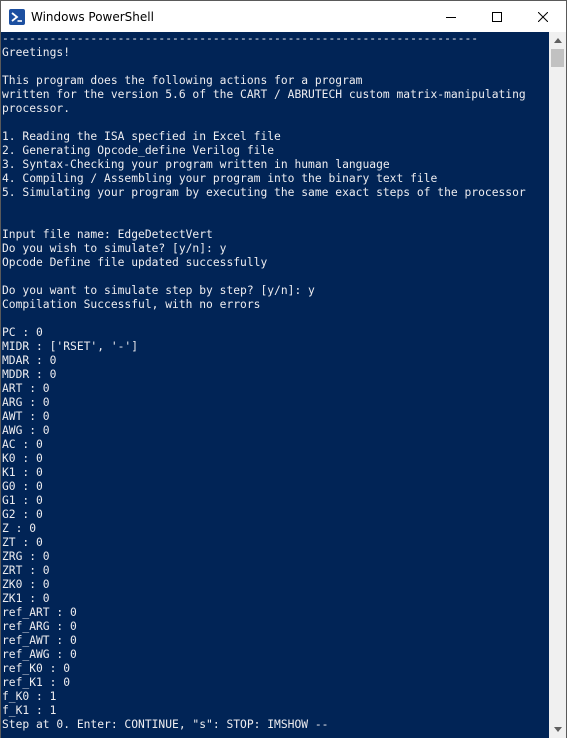 The width and height of the screenshot is (567, 738). Describe the element at coordinates (39, 626) in the screenshot. I see `console-line: ref_ARG : 0` at that location.